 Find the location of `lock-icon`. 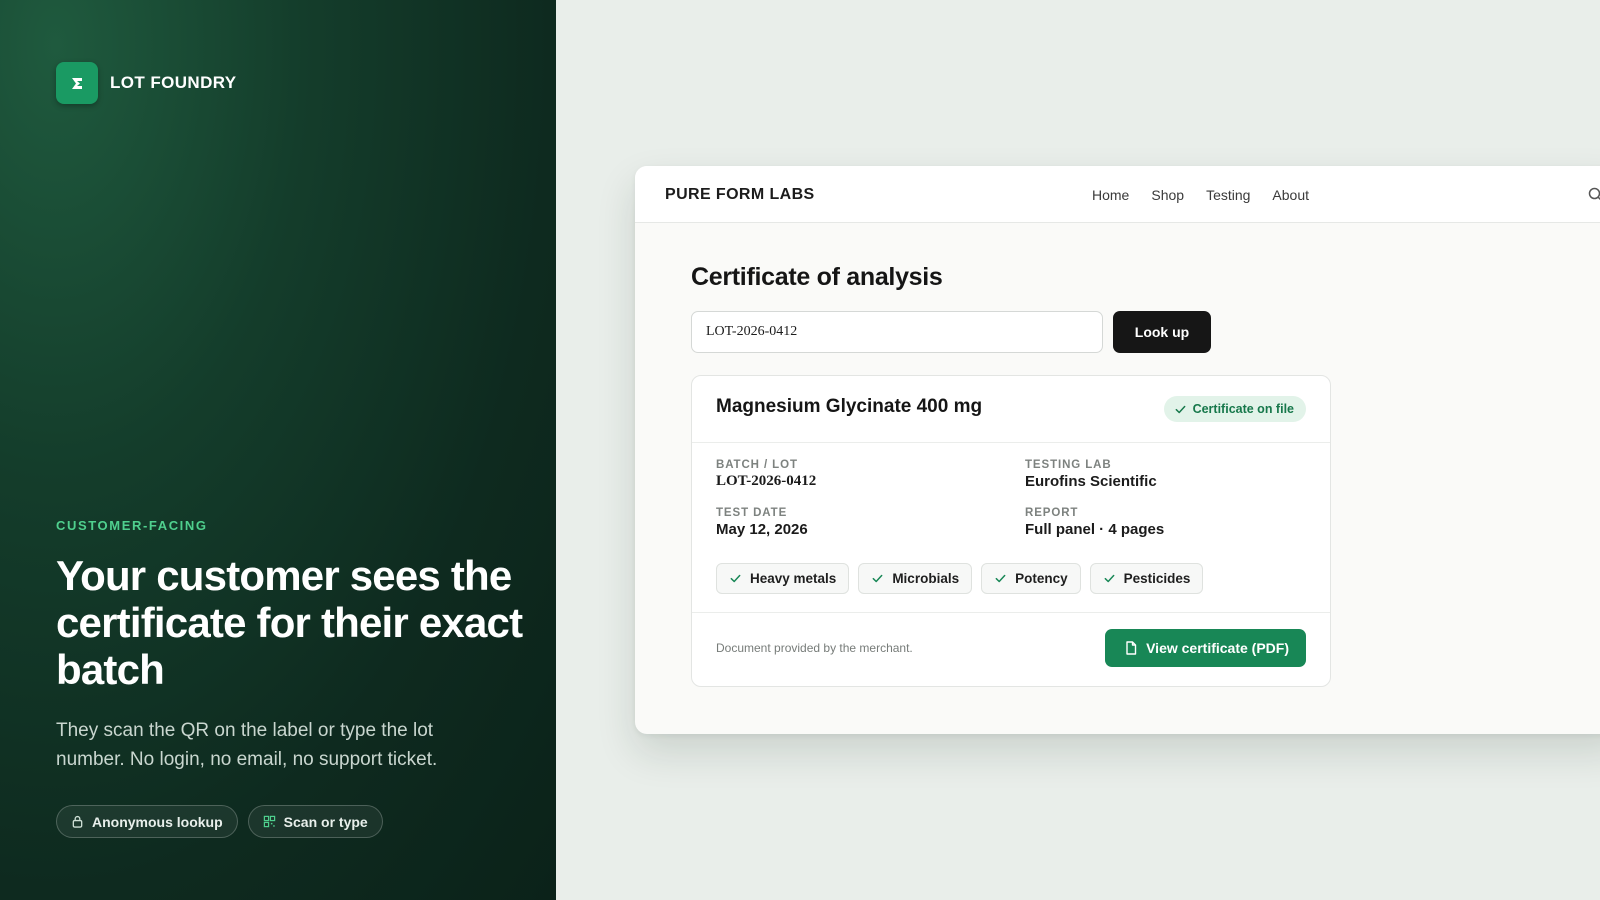

lock-icon is located at coordinates (77, 821).